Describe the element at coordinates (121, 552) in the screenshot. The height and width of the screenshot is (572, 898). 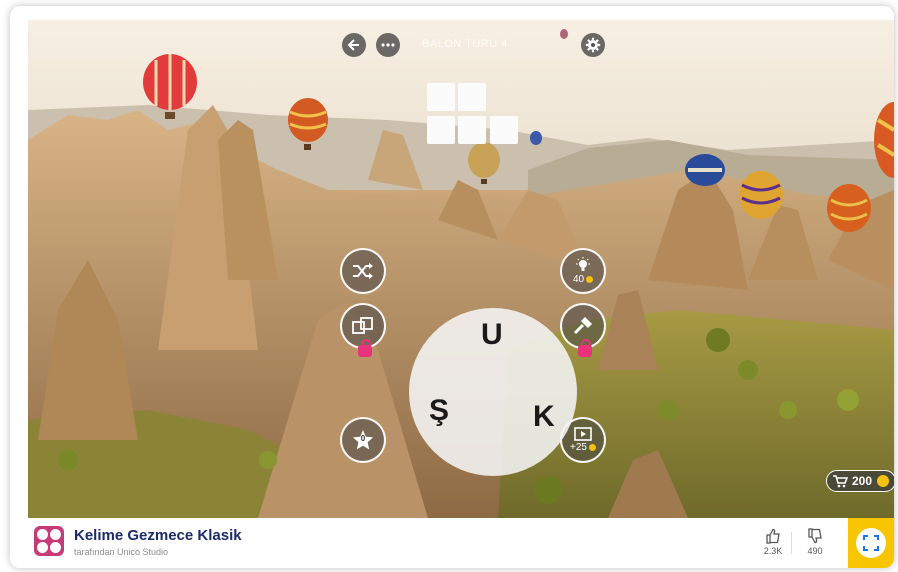
I see `developer-label: tarafından Unico Studio` at that location.